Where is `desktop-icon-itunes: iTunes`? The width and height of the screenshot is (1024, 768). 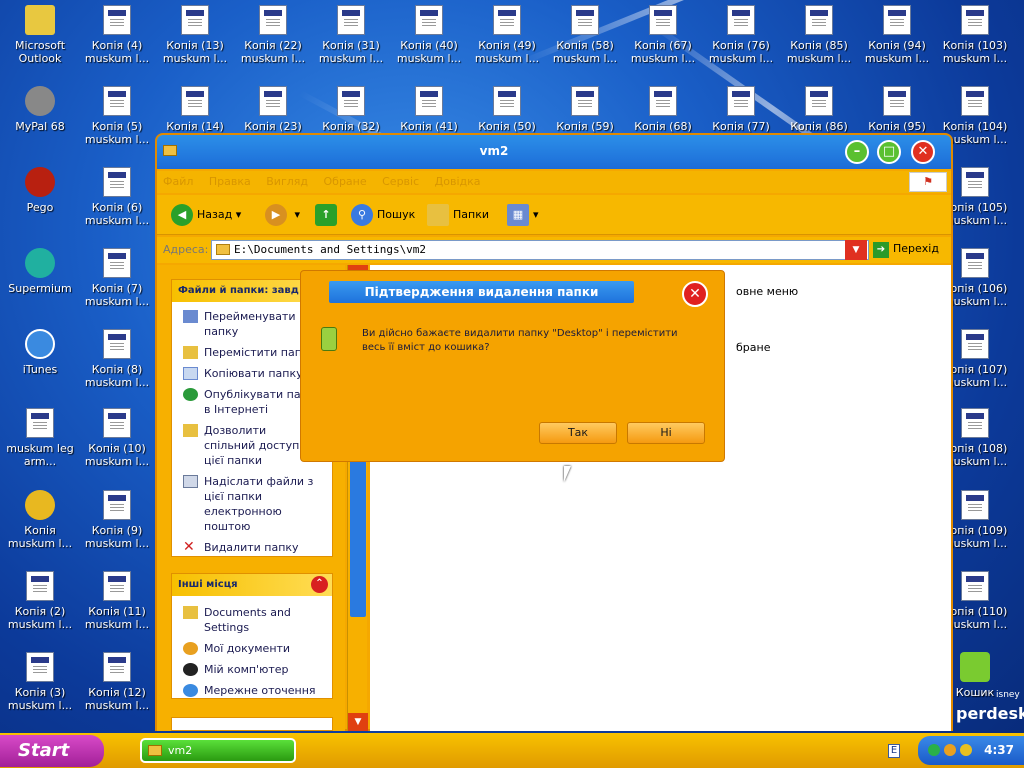 desktop-icon-itunes: iTunes is located at coordinates (40, 352).